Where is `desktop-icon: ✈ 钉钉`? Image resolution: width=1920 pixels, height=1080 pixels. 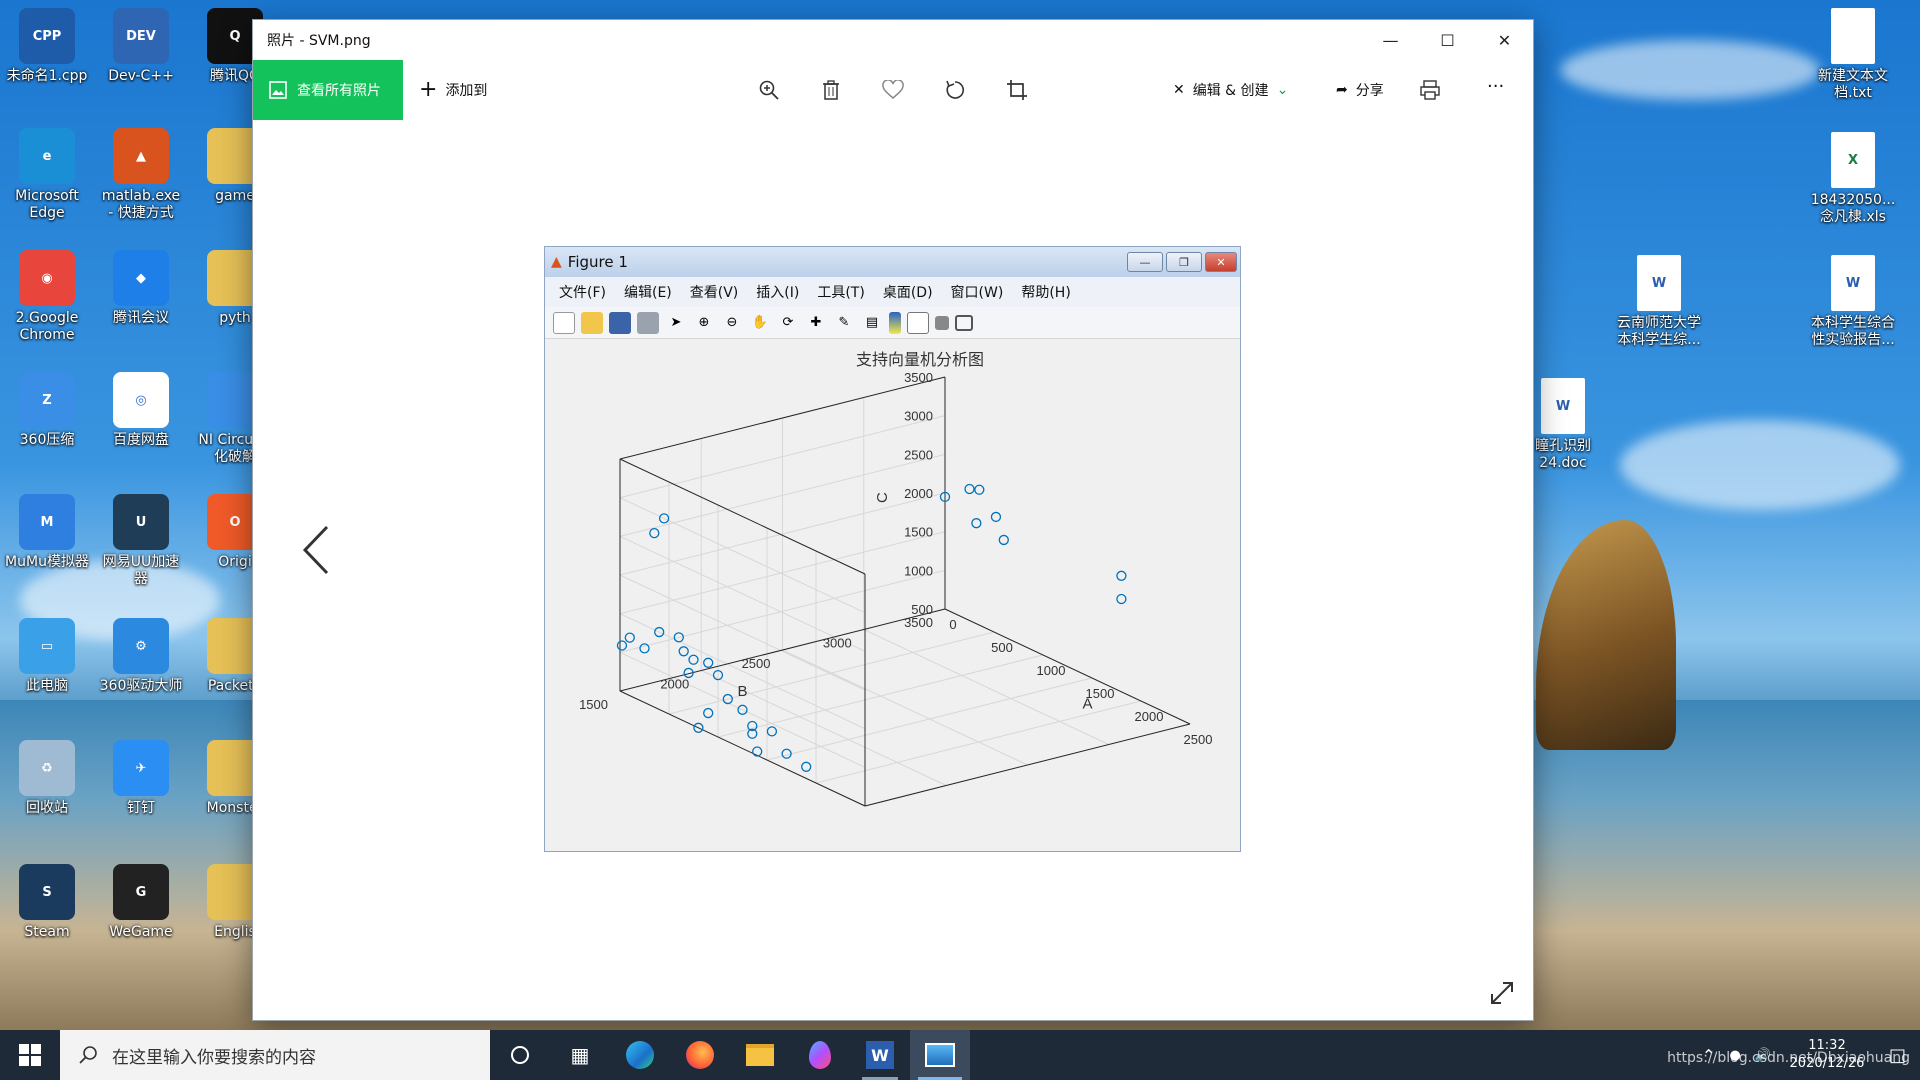
desktop-icon: ✈ 钉钉 is located at coordinates (141, 778).